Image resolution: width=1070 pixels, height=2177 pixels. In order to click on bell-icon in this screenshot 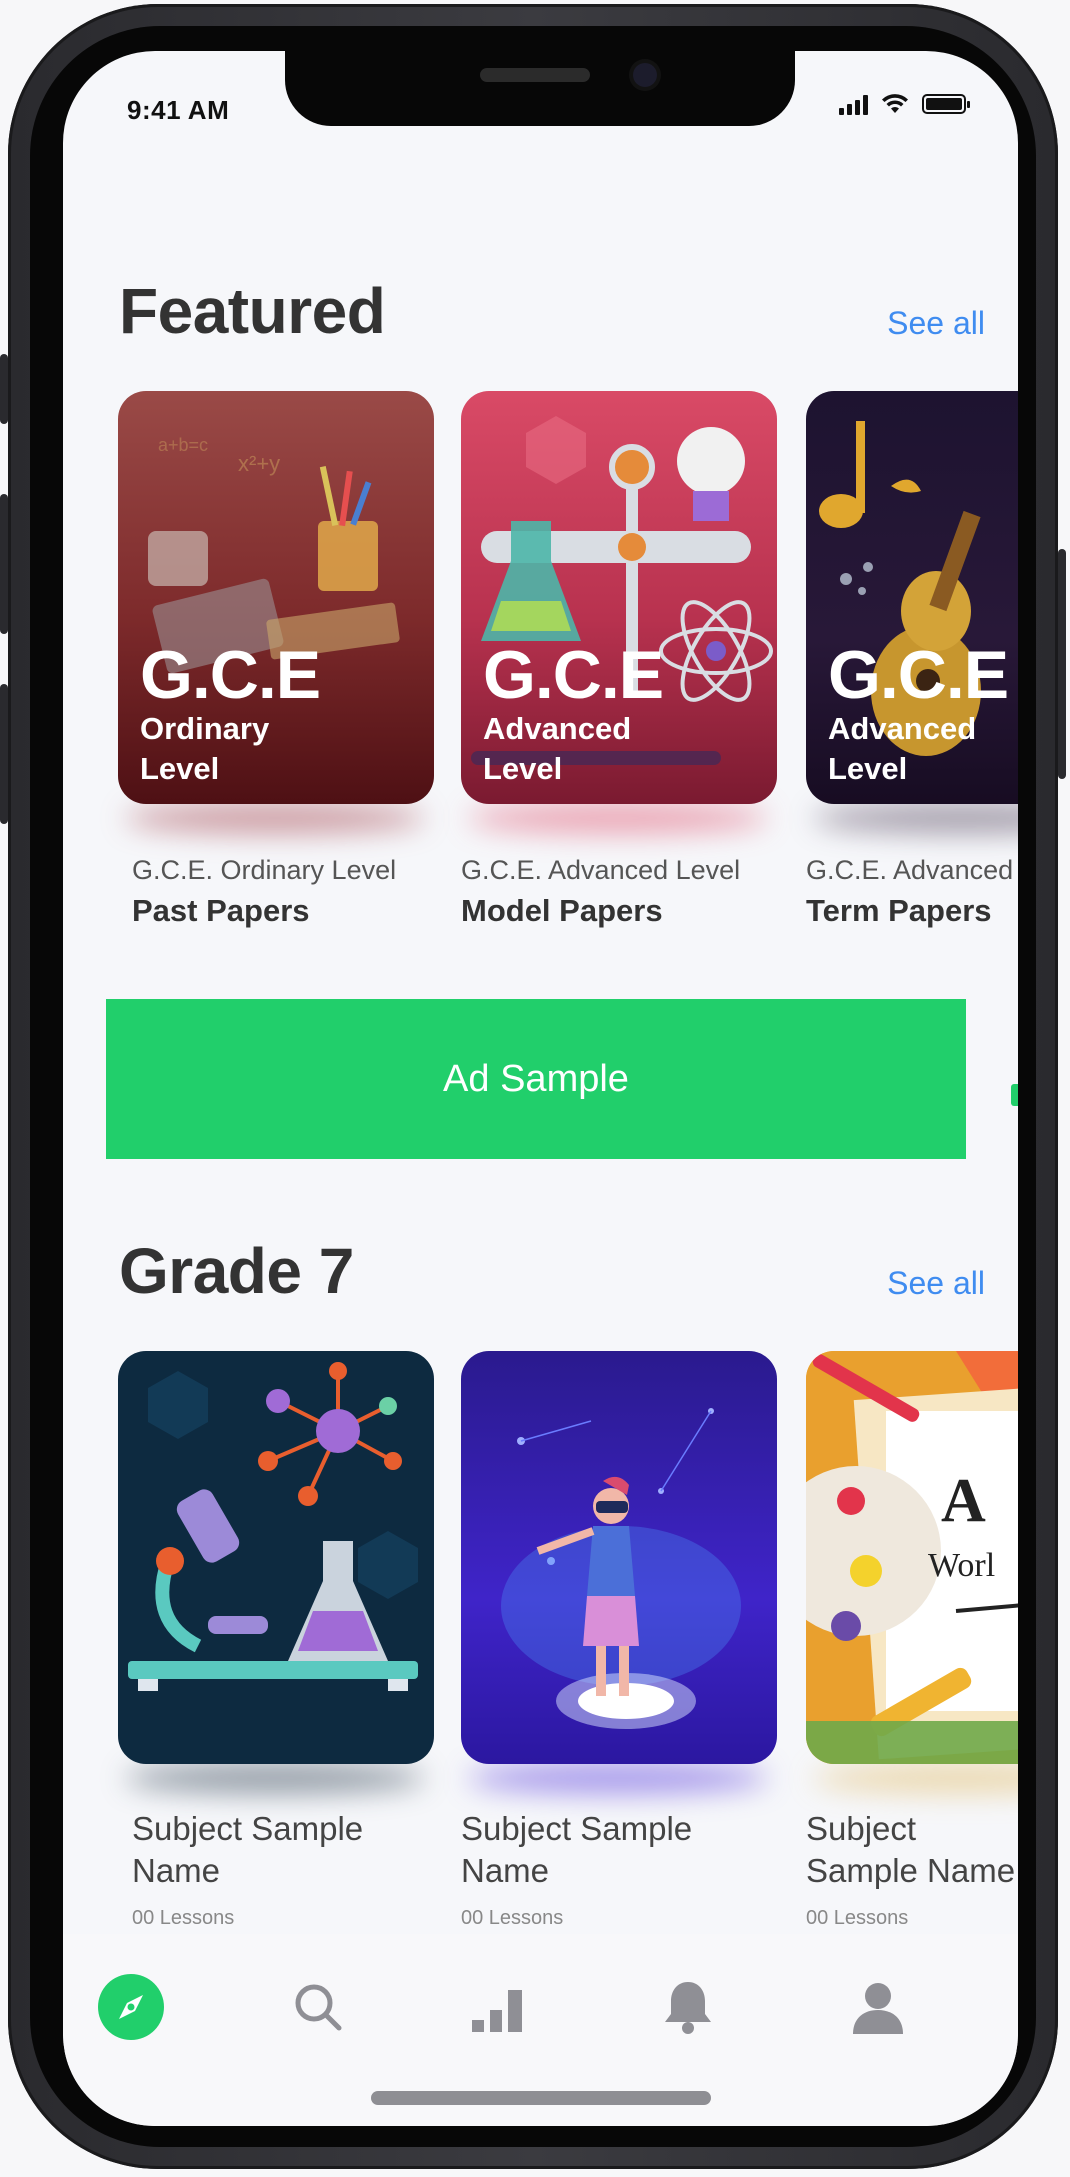, I will do `click(688, 2008)`.